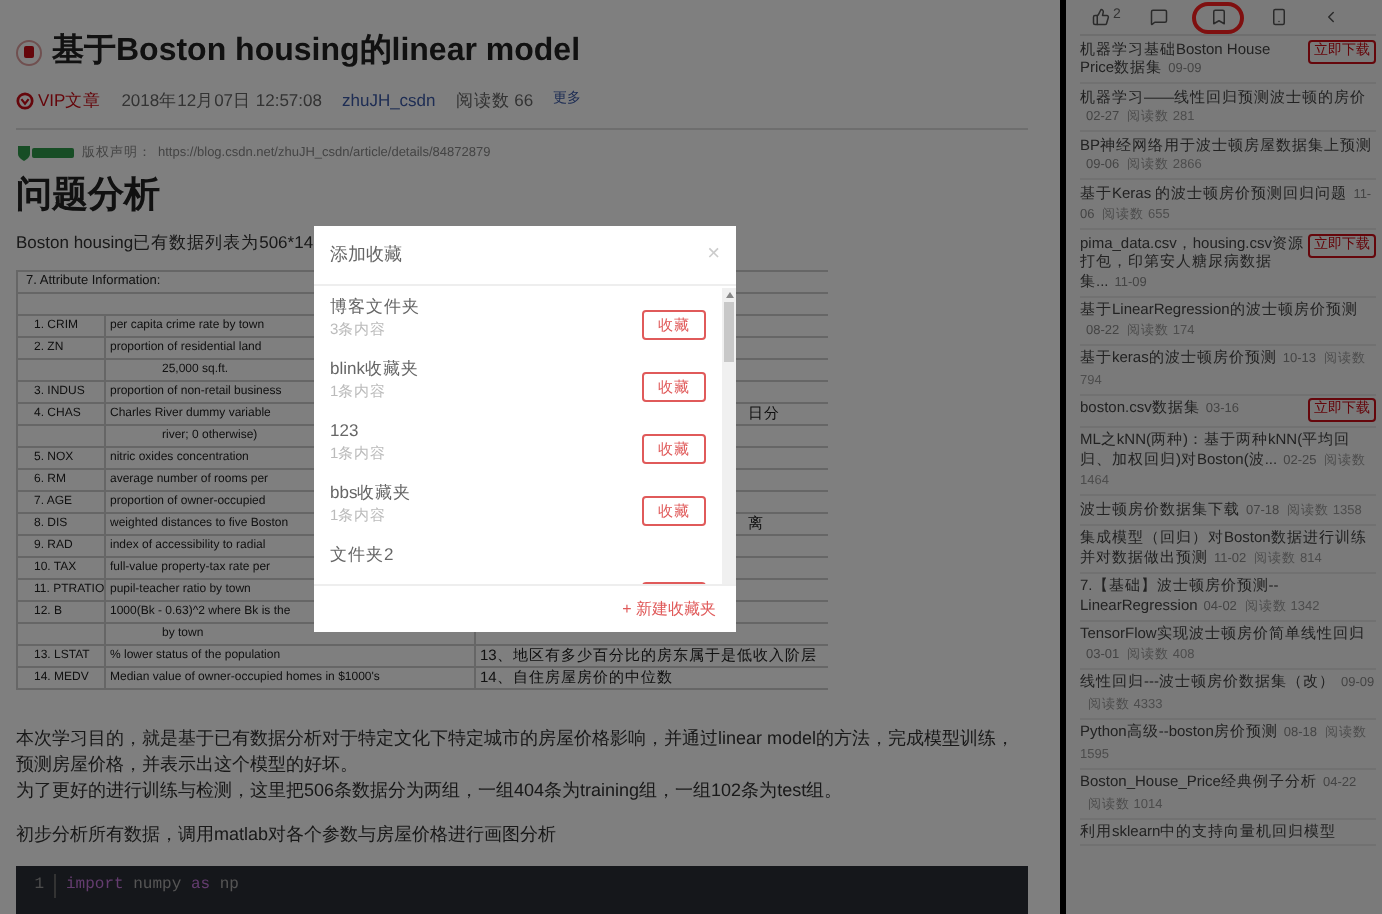 Image resolution: width=1382 pixels, height=914 pixels. Describe the element at coordinates (375, 306) in the screenshot. I see `folder-name: 博客文件夹` at that location.